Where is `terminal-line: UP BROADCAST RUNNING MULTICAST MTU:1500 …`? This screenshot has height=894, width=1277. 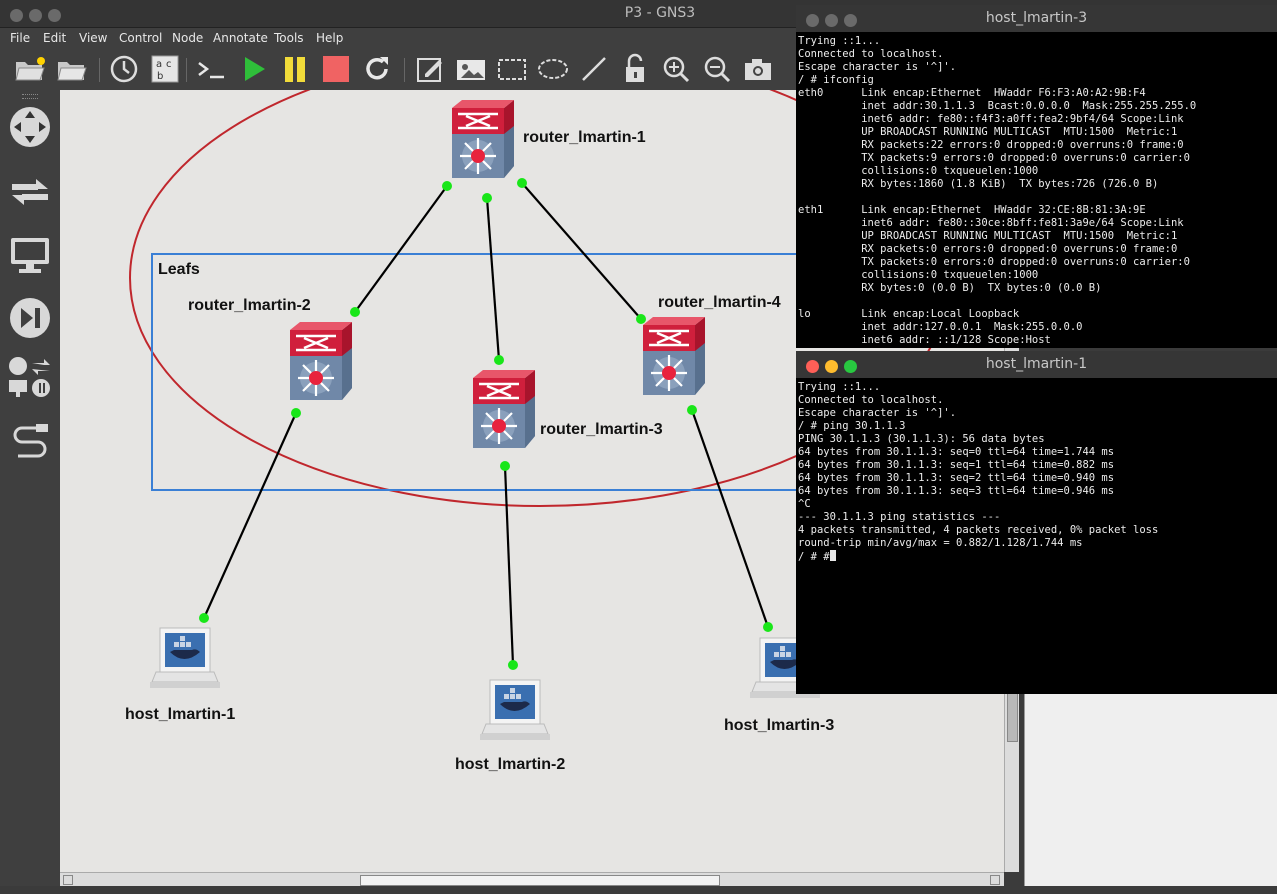
terminal-line: UP BROADCAST RUNNING MULTICAST MTU:1500 … is located at coordinates (988, 132).